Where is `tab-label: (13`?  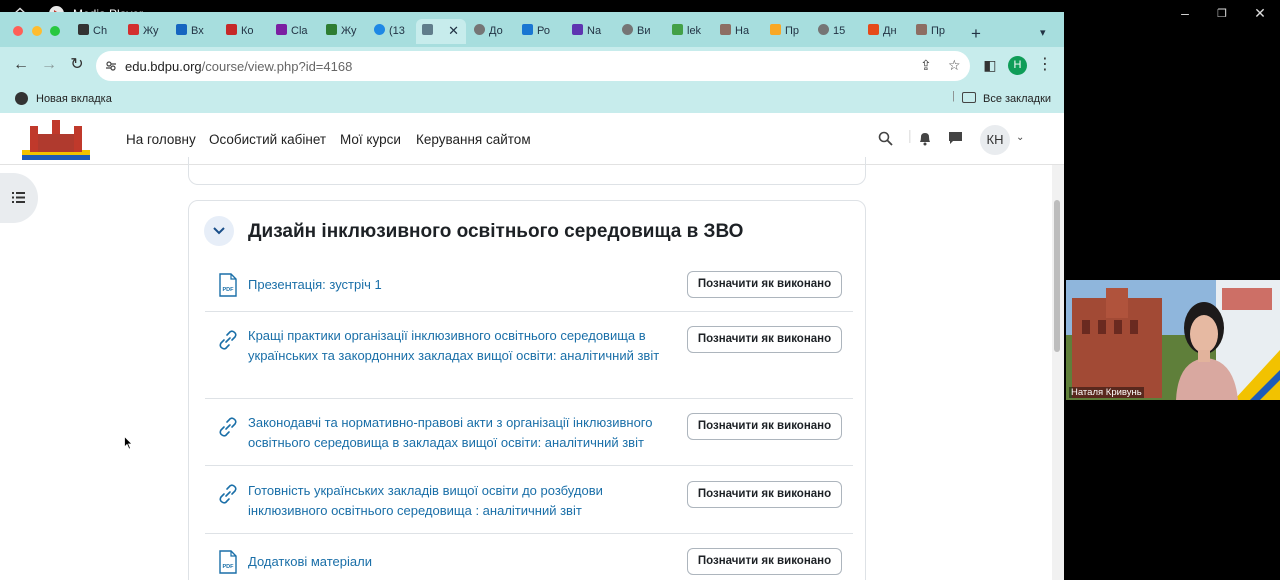
tab-label: (13 is located at coordinates (397, 31).